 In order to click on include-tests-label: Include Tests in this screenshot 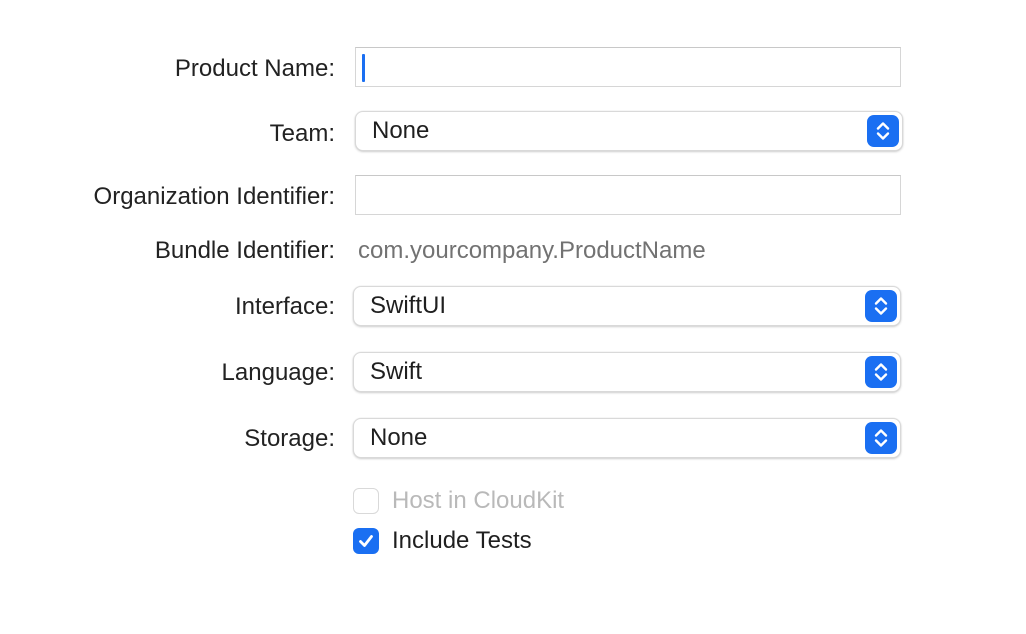, I will do `click(462, 541)`.